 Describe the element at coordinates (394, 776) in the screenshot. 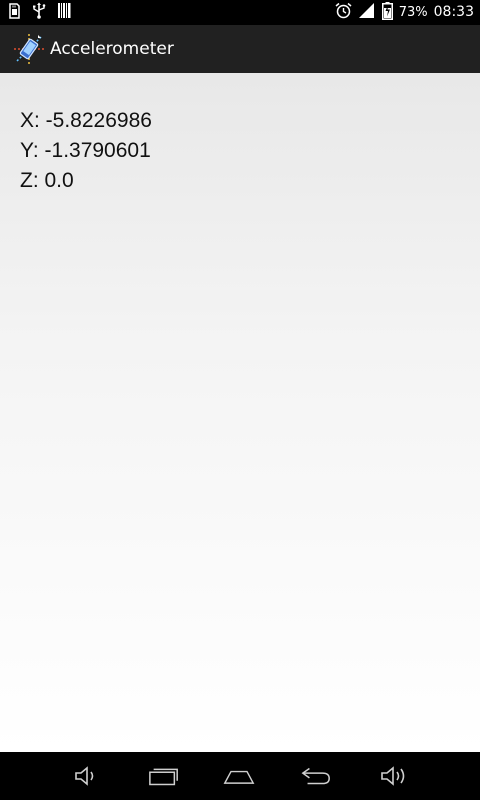

I see `volume-up-icon` at that location.